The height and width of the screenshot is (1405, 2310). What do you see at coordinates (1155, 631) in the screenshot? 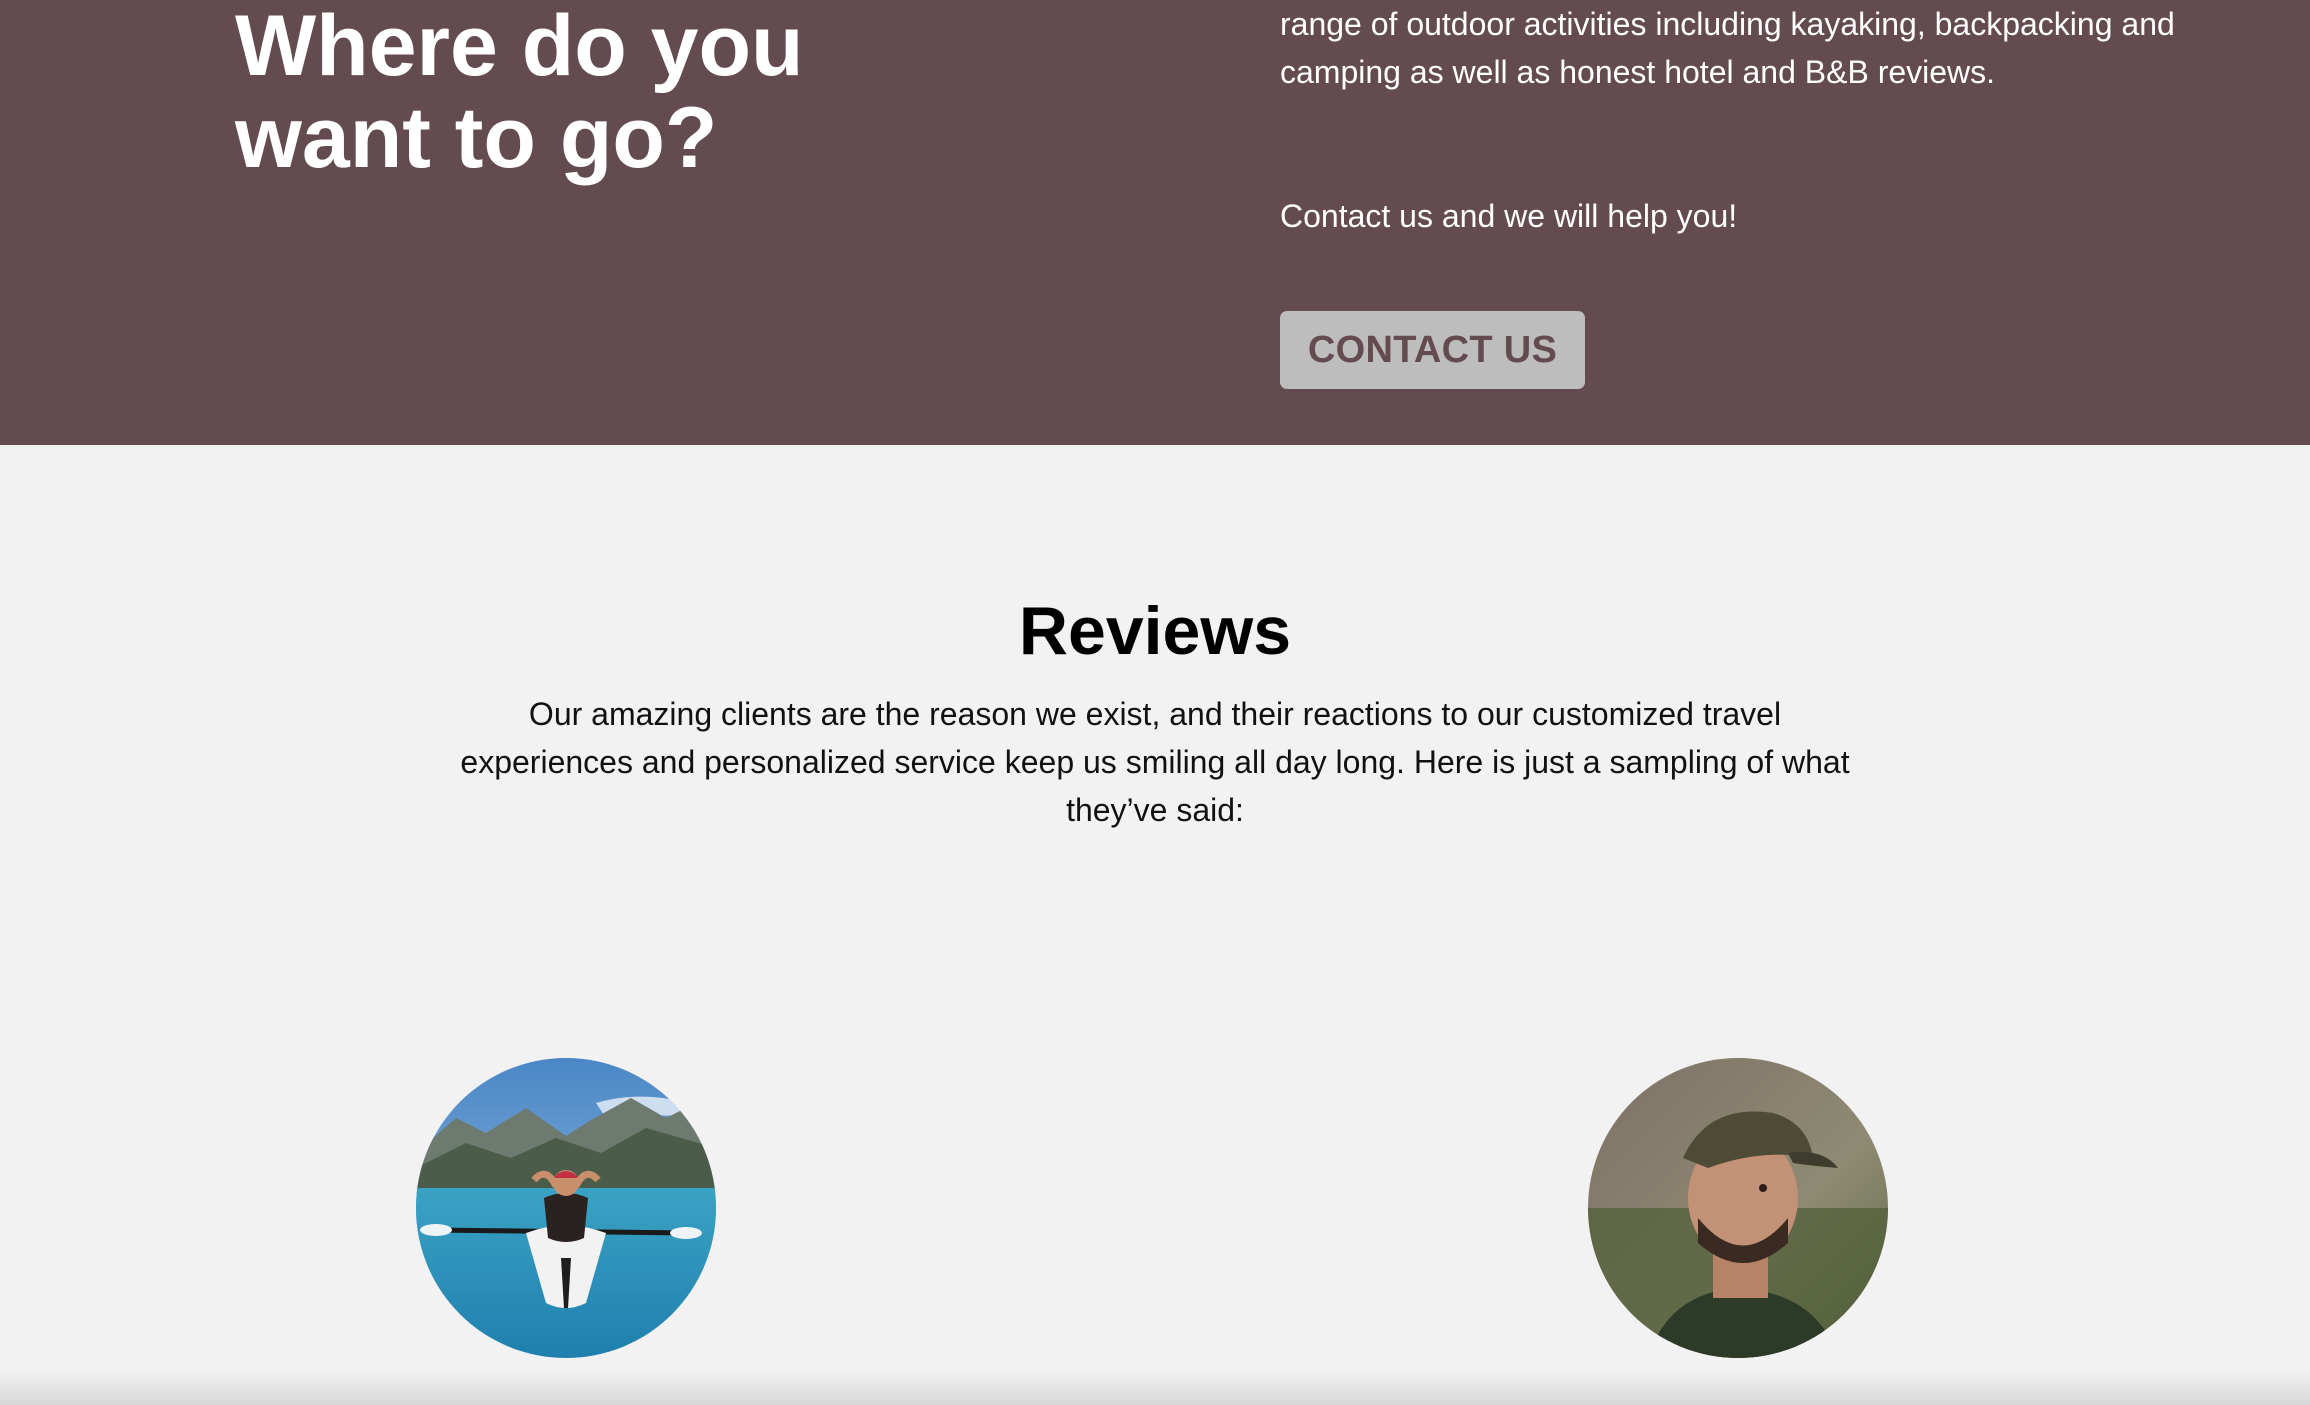
I see `reviews-title: Reviews` at bounding box center [1155, 631].